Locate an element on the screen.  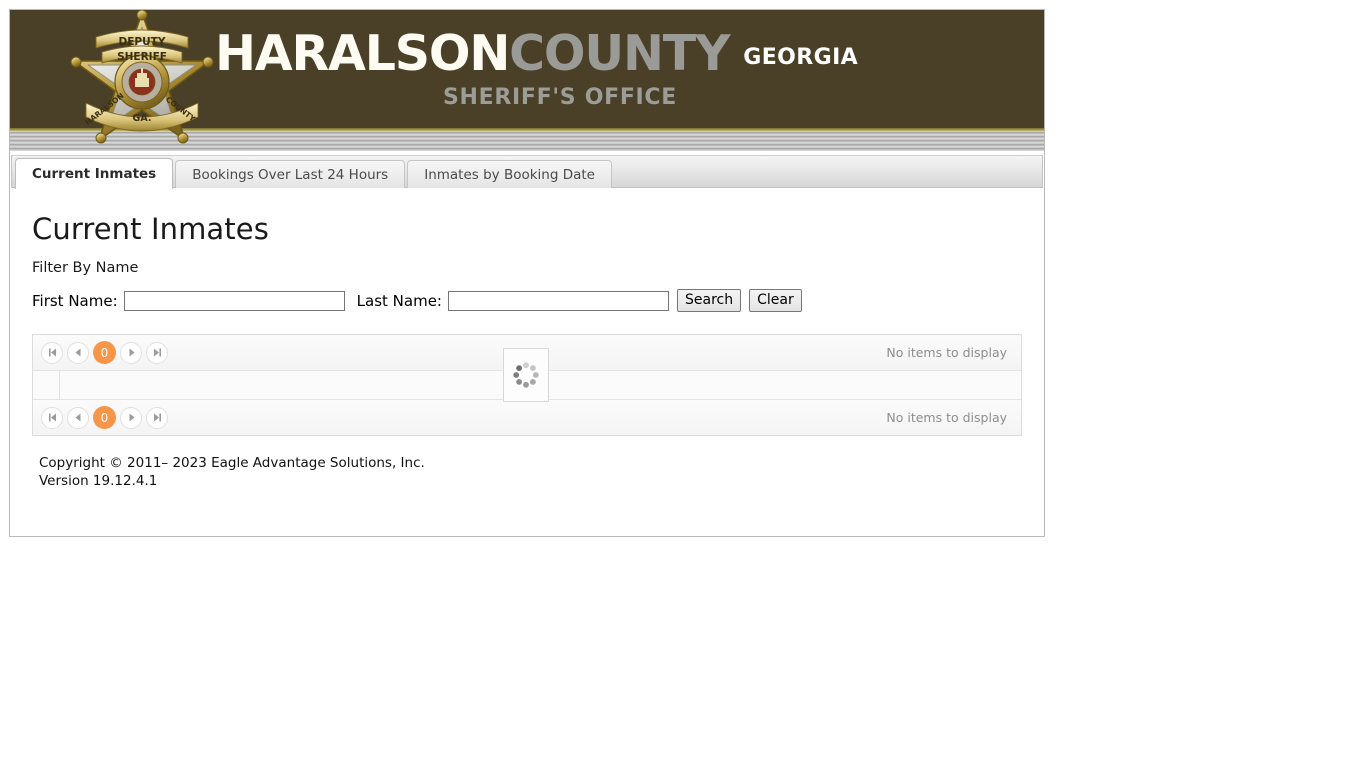
sheriff-badge-icon: GA. HARALSON COUNTY DEPUTY SHERIFF is located at coordinates (142, 82).